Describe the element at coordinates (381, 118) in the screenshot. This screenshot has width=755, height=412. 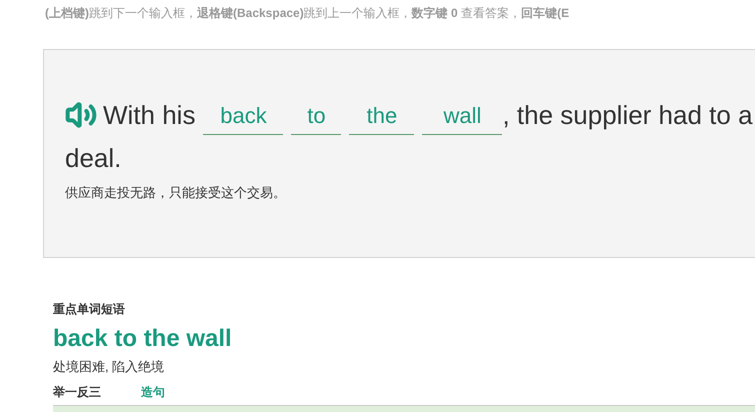
I see `answer-blank: the` at that location.